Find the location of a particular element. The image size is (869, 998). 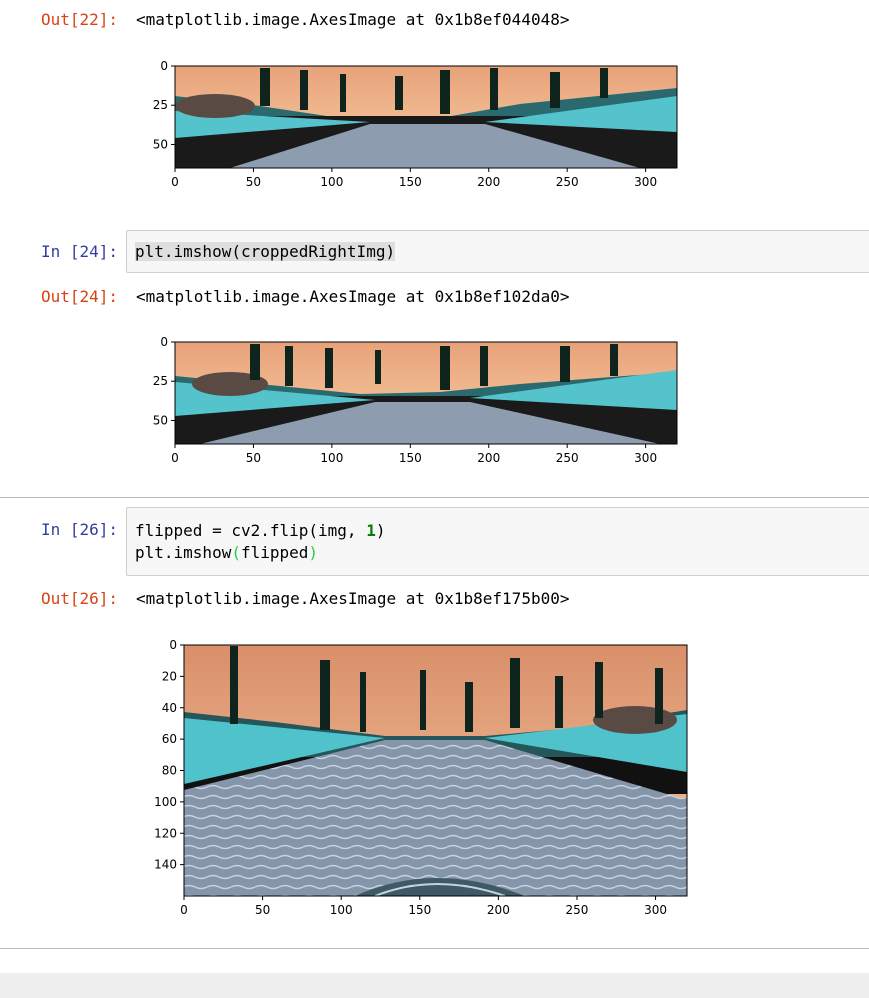

y-tick-label: 20 is located at coordinates (169, 676).